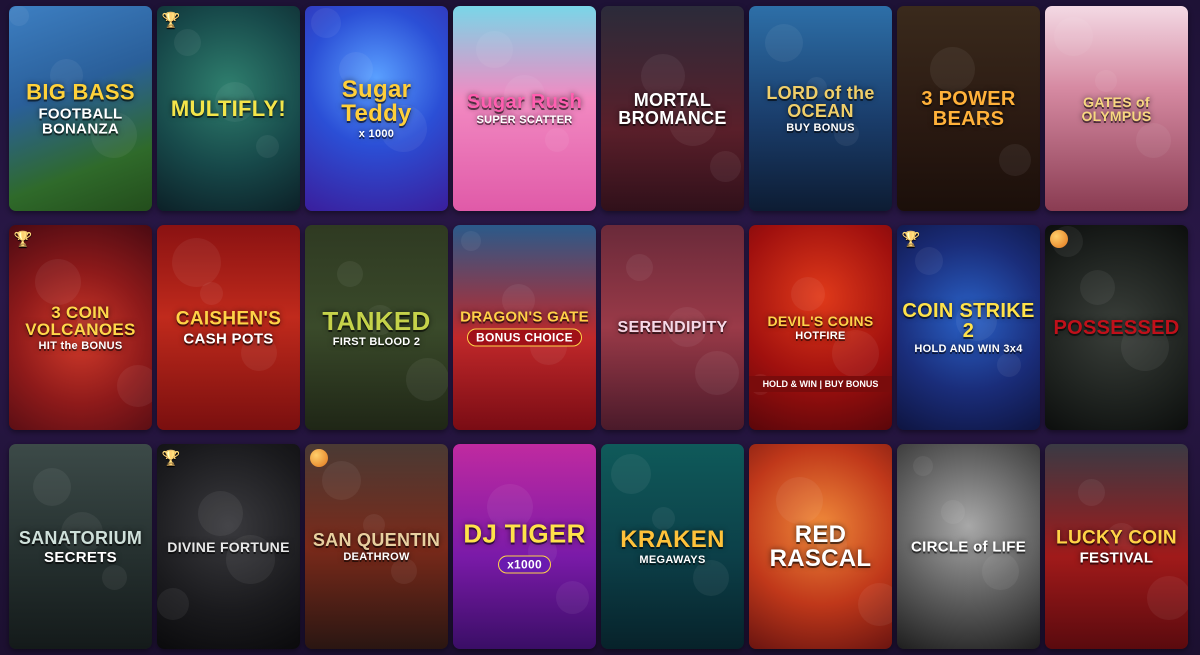  What do you see at coordinates (376, 108) in the screenshot?
I see `game-tile-sugar-teddy: Sugar Teddy x 1000` at bounding box center [376, 108].